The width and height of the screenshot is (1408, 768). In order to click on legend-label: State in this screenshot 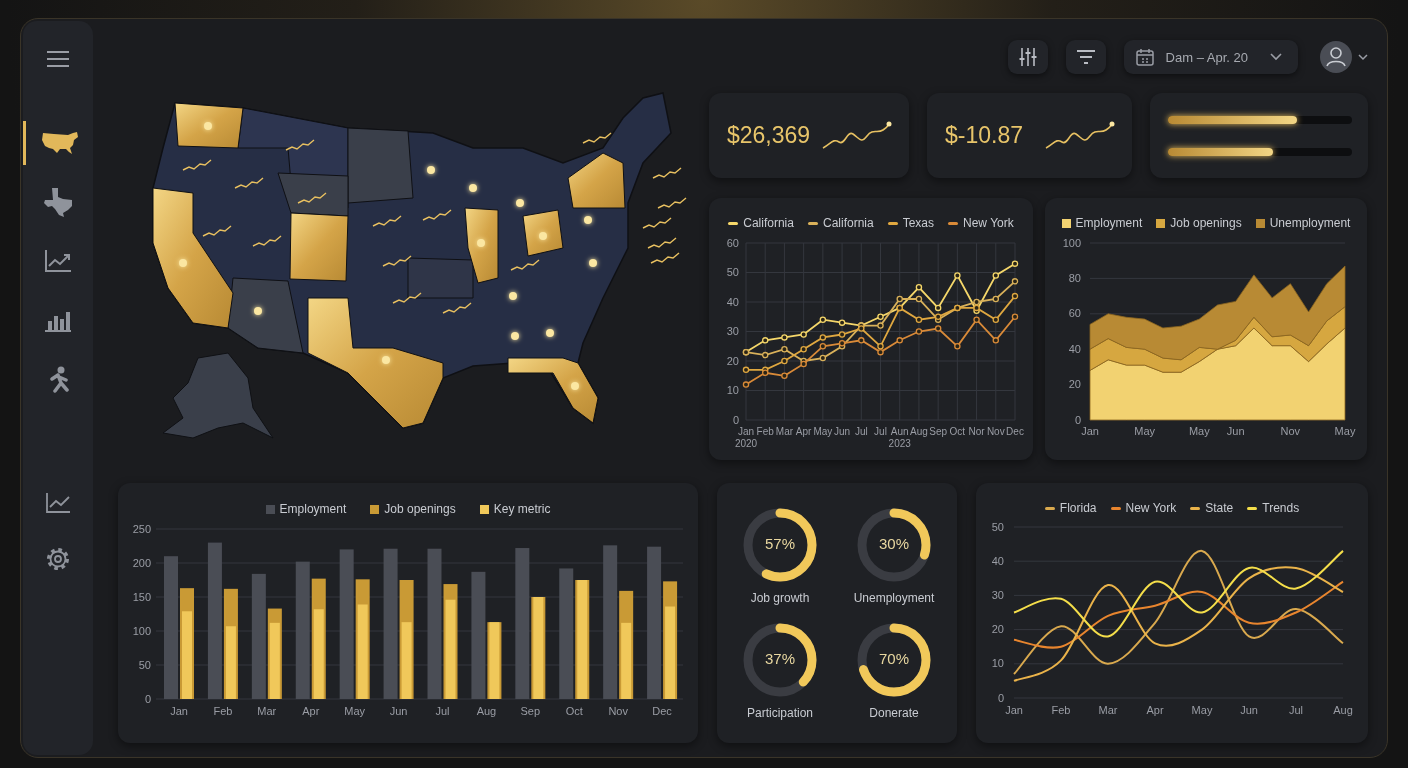, I will do `click(1219, 508)`.